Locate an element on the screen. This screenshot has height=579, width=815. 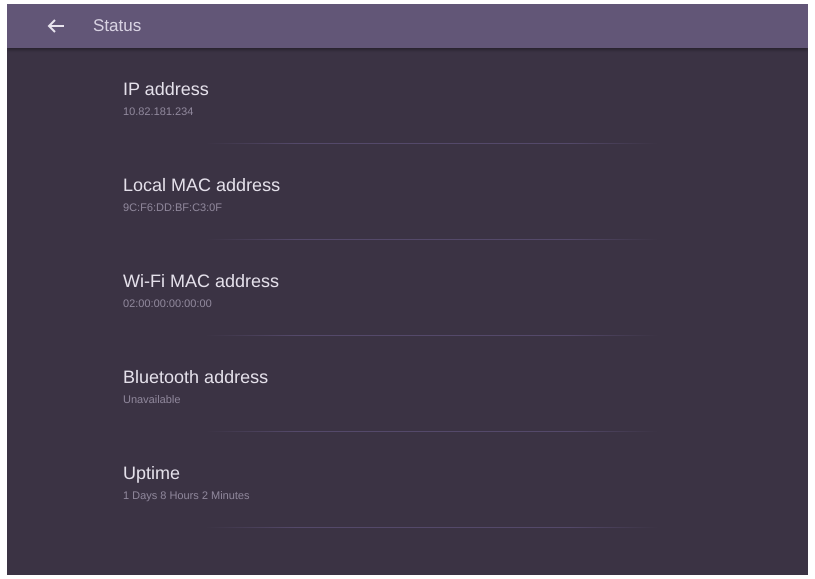
item-label: Uptime is located at coordinates (152, 473).